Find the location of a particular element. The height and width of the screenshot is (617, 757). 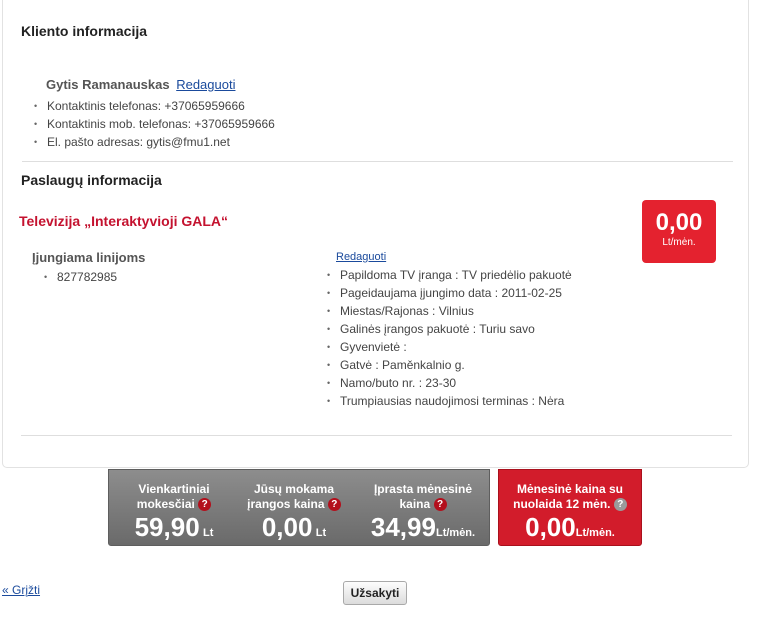

monthly-amount: 34,99Lt/mėn. is located at coordinates (423, 527).